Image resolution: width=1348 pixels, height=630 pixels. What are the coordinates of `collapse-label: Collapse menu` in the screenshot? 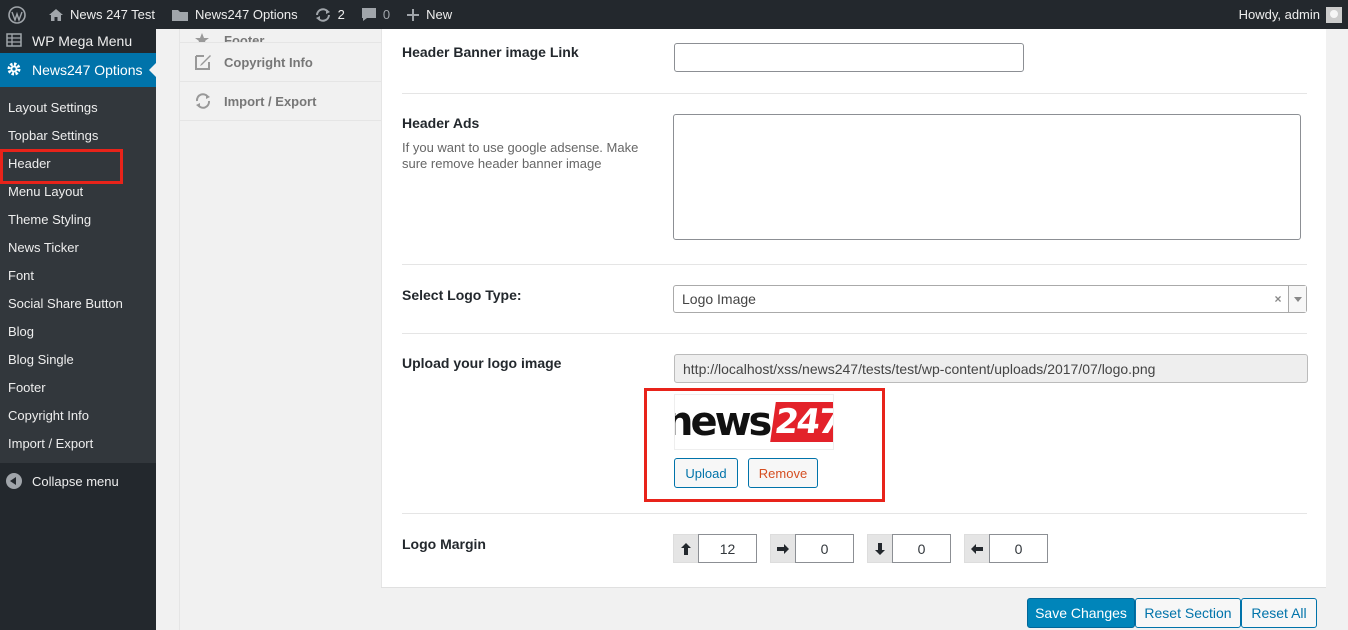 It's located at (75, 481).